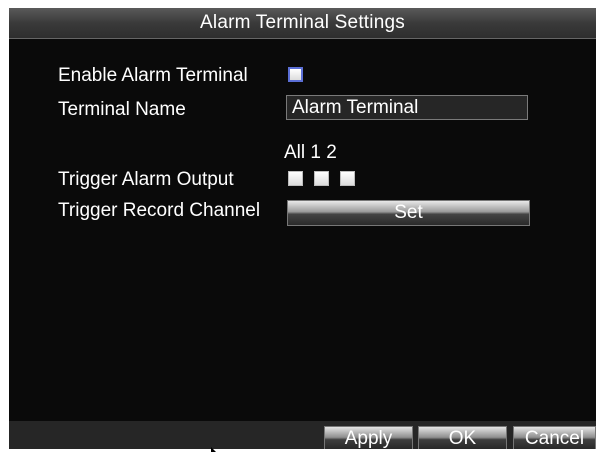 Image resolution: width=603 pixels, height=457 pixels. Describe the element at coordinates (302, 435) in the screenshot. I see `footer-bar` at that location.